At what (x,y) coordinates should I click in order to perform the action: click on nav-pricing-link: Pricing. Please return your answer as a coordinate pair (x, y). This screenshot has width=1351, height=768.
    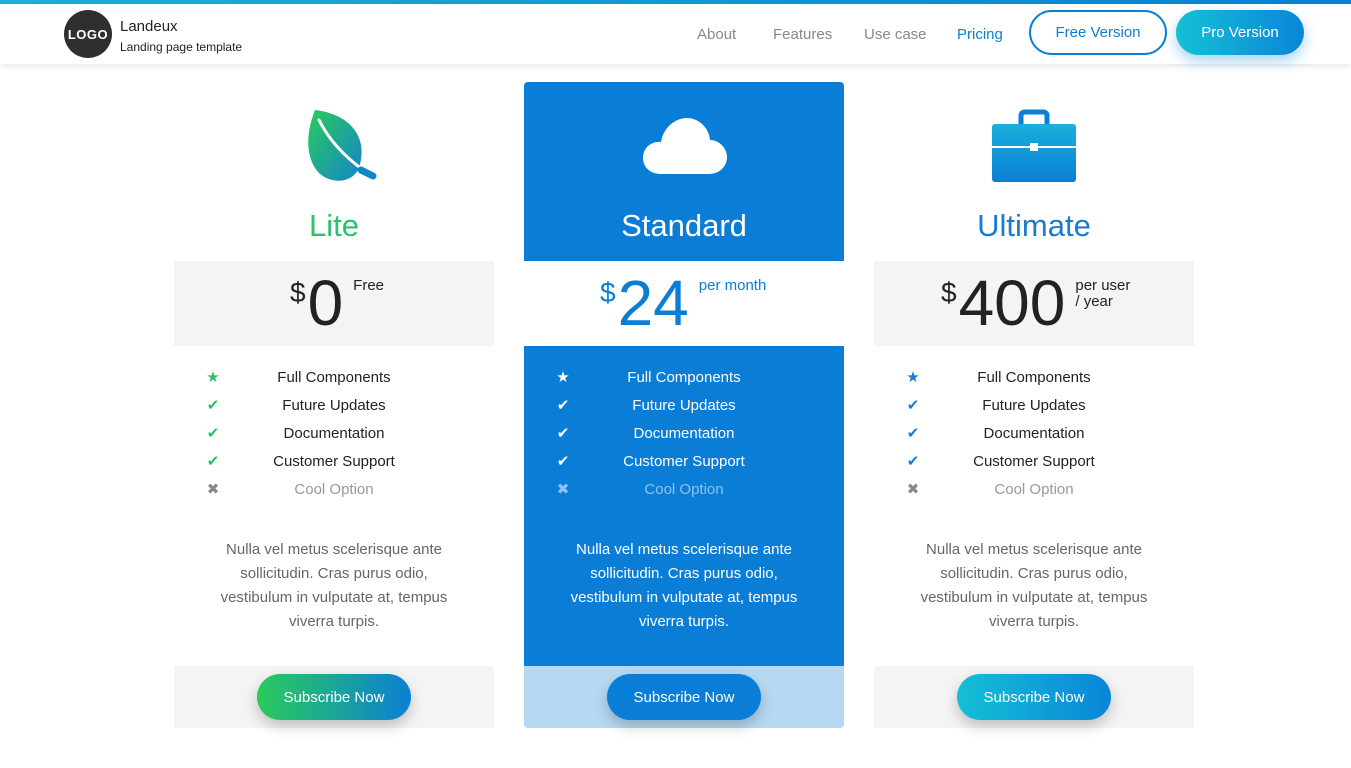
    Looking at the image, I should click on (980, 34).